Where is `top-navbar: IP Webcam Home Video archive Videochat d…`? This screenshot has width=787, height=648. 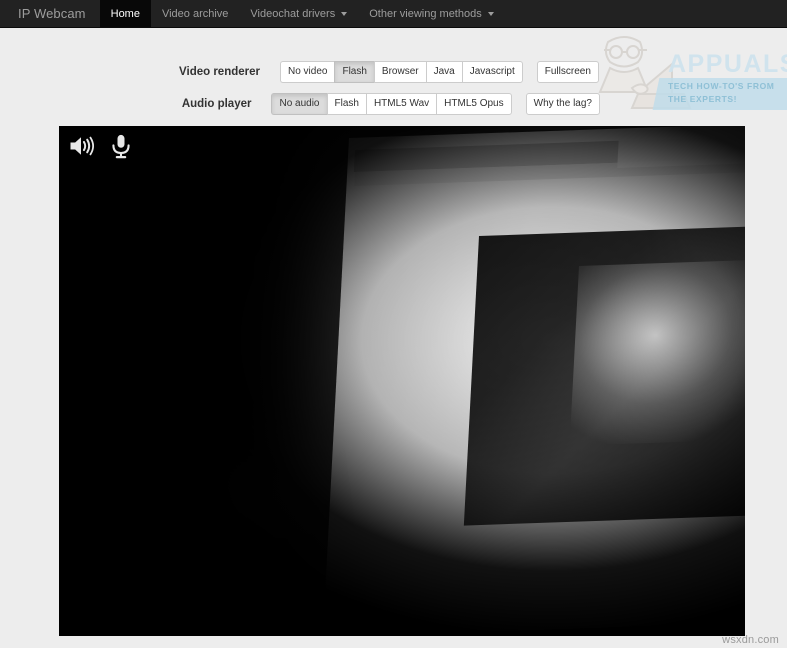
top-navbar: IP Webcam Home Video archive Videochat d… is located at coordinates (393, 14).